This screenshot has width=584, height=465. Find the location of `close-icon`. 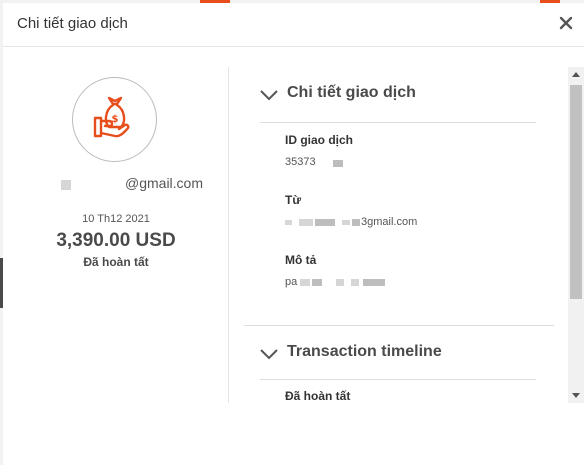

close-icon is located at coordinates (566, 23).